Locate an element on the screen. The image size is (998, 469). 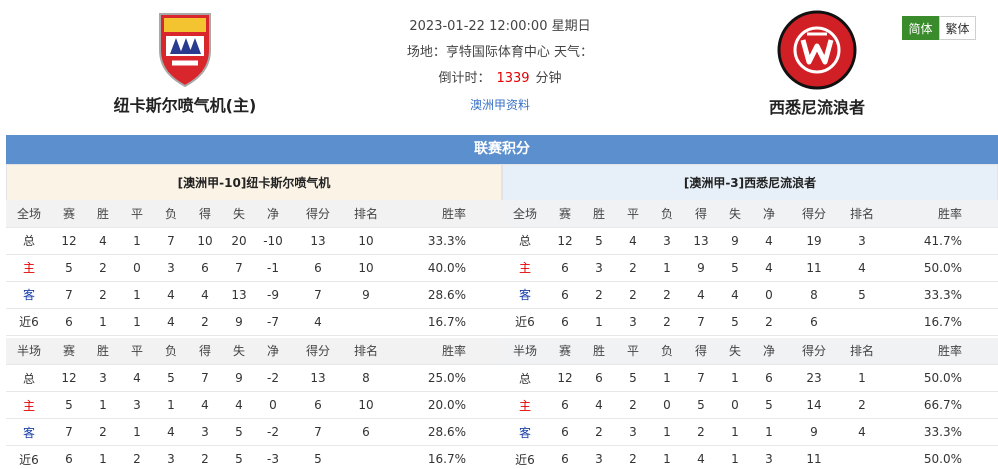
home-team: 纽卡斯尔喷气机(主) is located at coordinates (185, 63).